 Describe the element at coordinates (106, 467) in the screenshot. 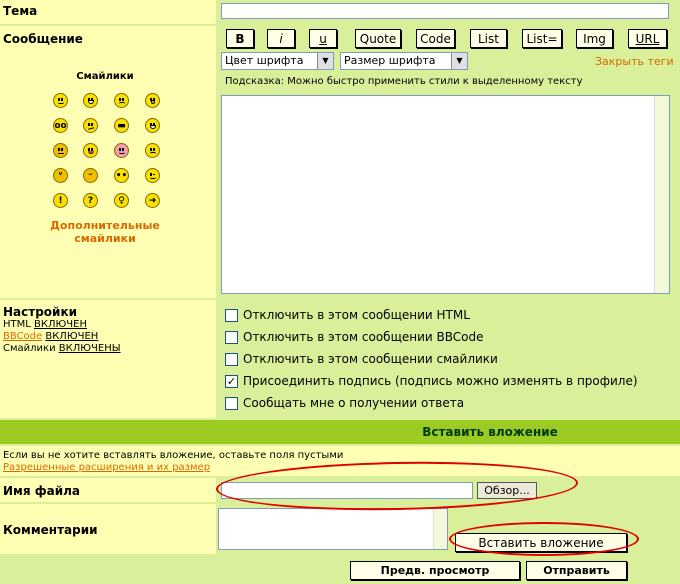

I see `allowed-extensions-link: Разрешенные расширения и их размер` at that location.